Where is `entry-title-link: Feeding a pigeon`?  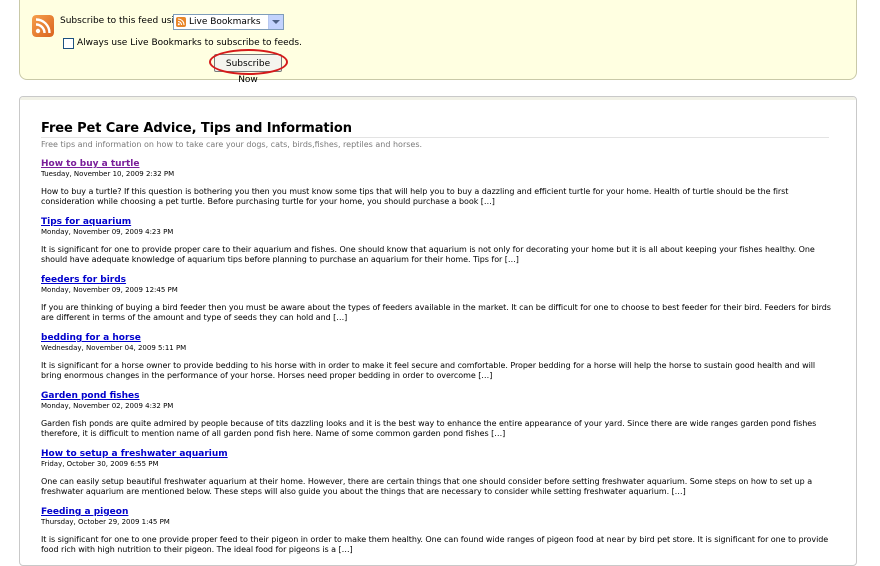
entry-title-link: Feeding a pigeon is located at coordinates (436, 512).